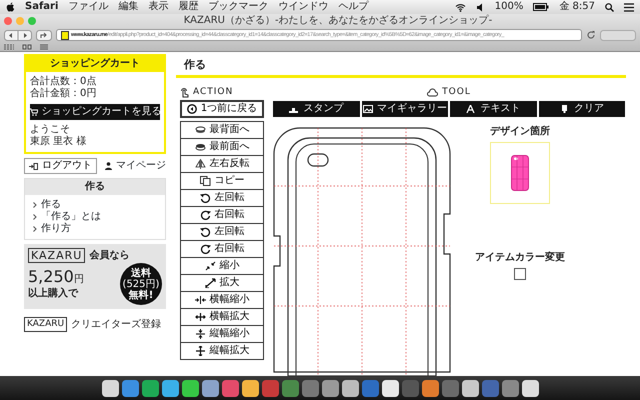 Image resolution: width=640 pixels, height=400 pixels. Describe the element at coordinates (158, 7) in the screenshot. I see `menu-item: 表示` at that location.